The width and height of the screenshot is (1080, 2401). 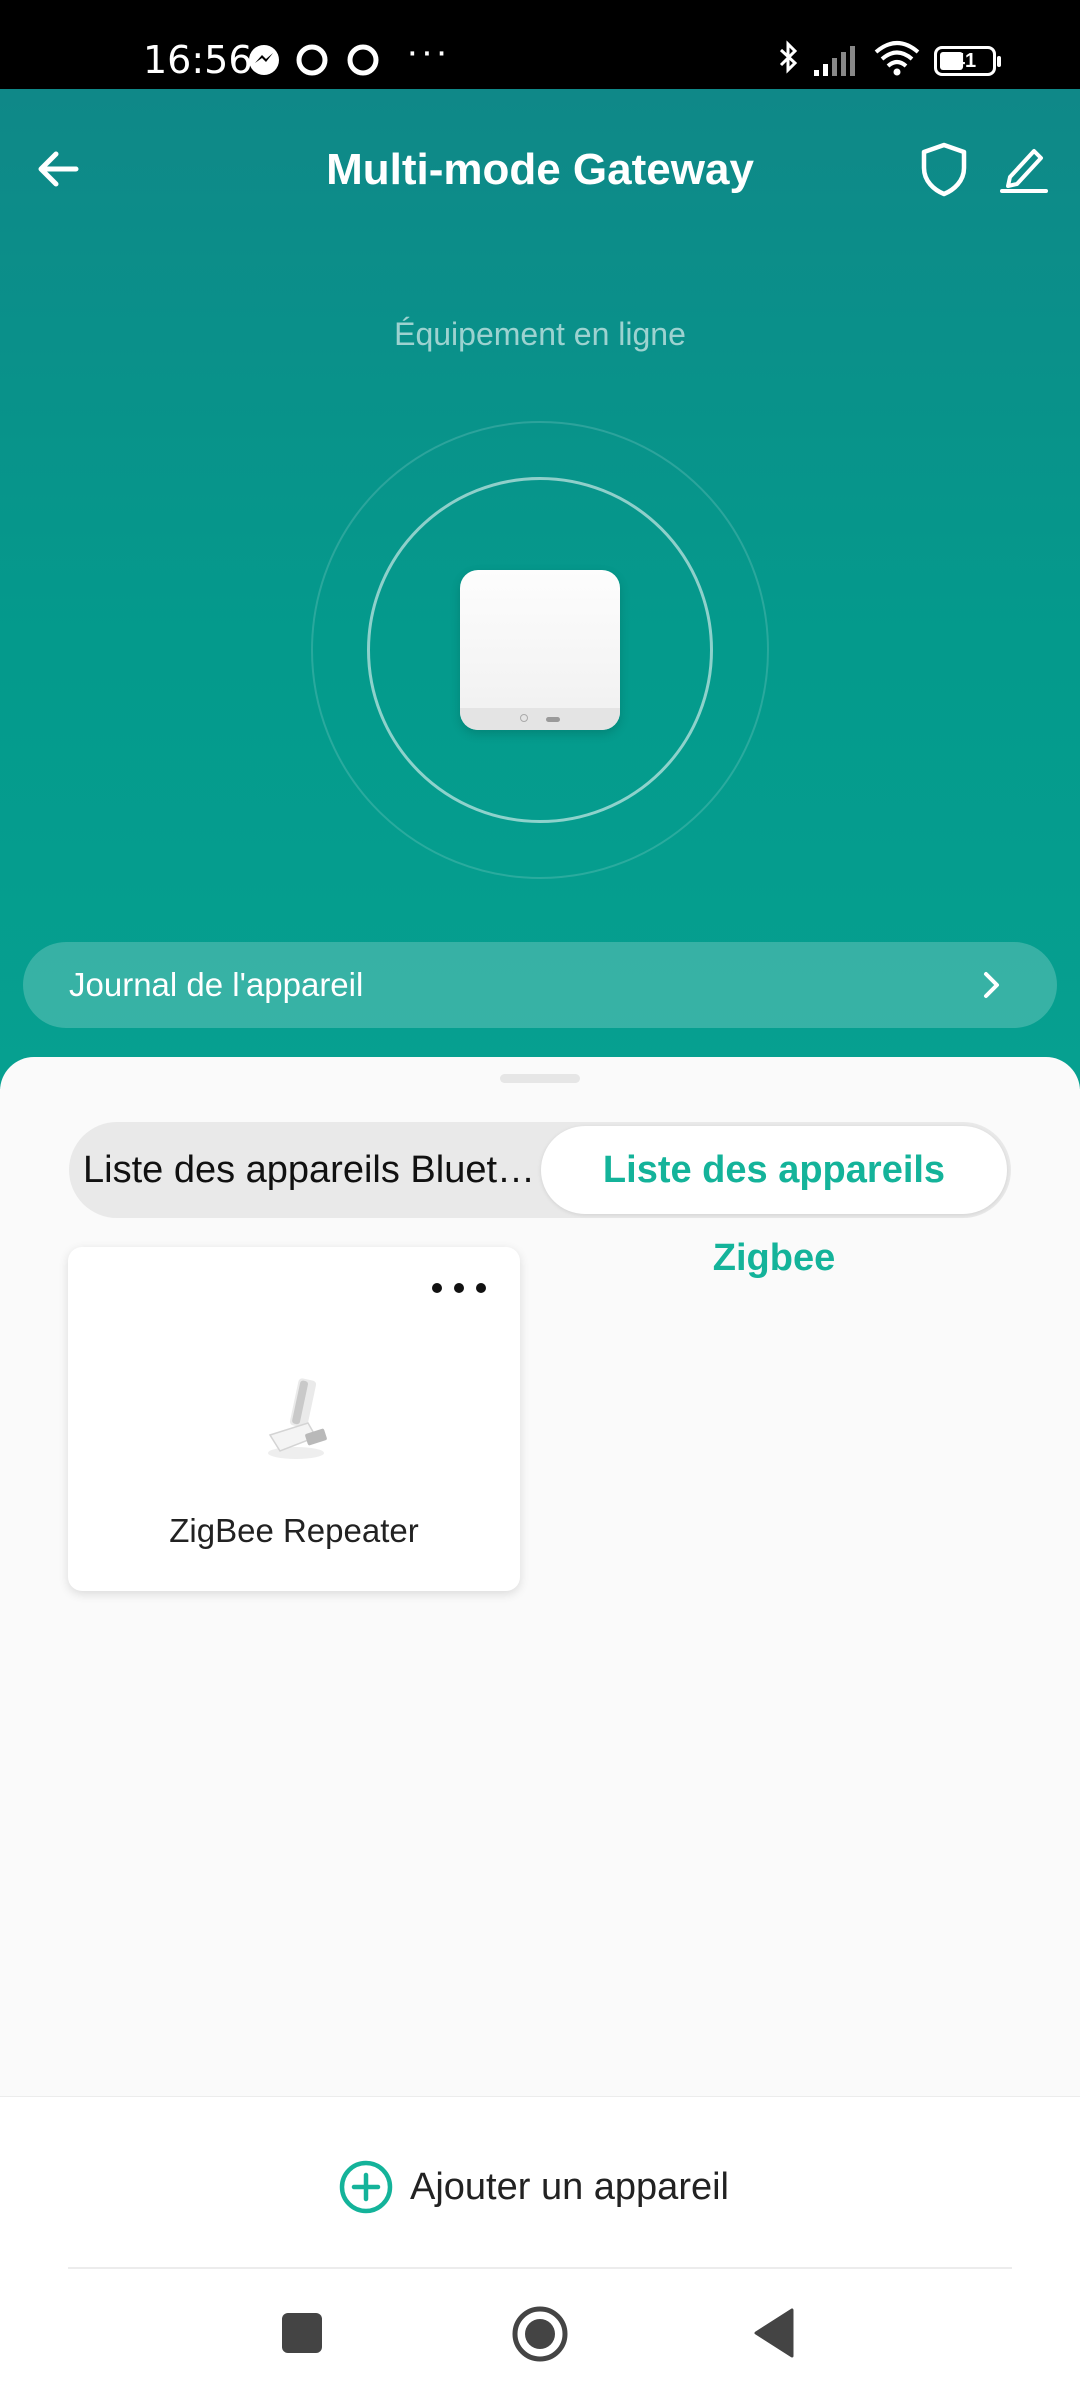 What do you see at coordinates (1024, 167) in the screenshot?
I see `edit-pencil-icon` at bounding box center [1024, 167].